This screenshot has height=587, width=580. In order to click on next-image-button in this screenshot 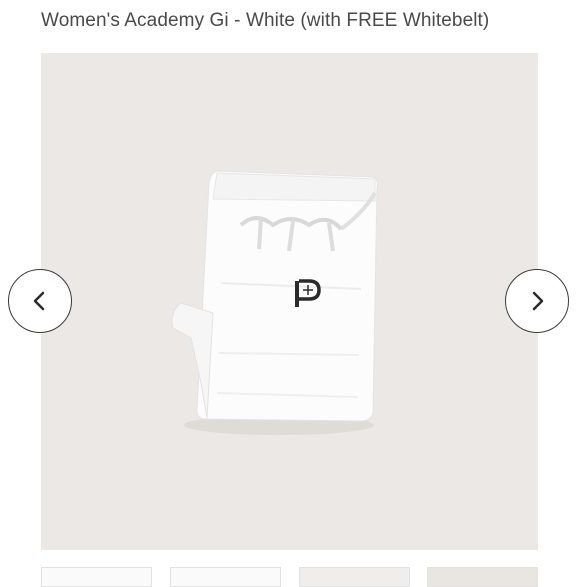, I will do `click(537, 301)`.